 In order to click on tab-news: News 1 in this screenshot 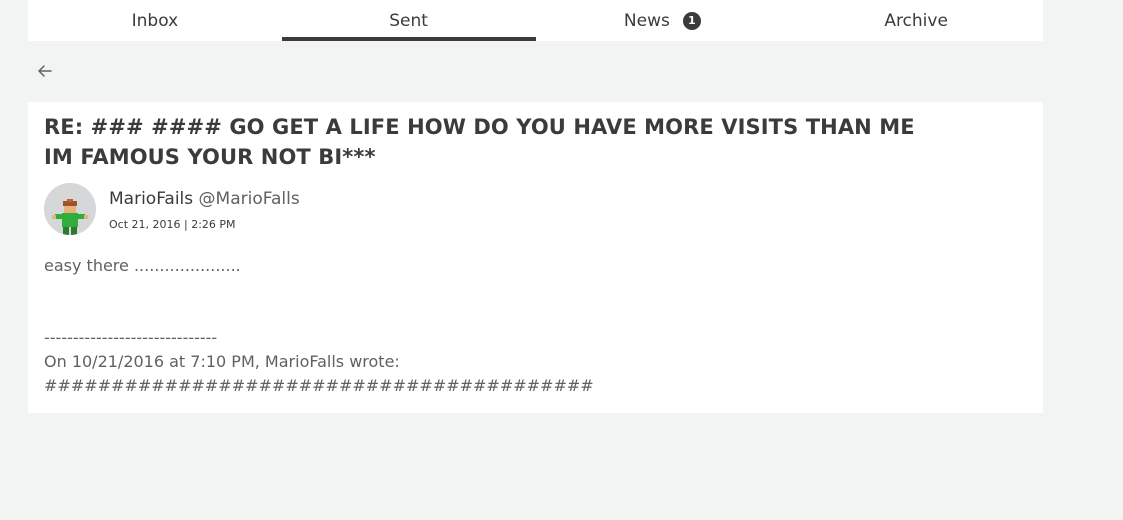, I will do `click(663, 20)`.